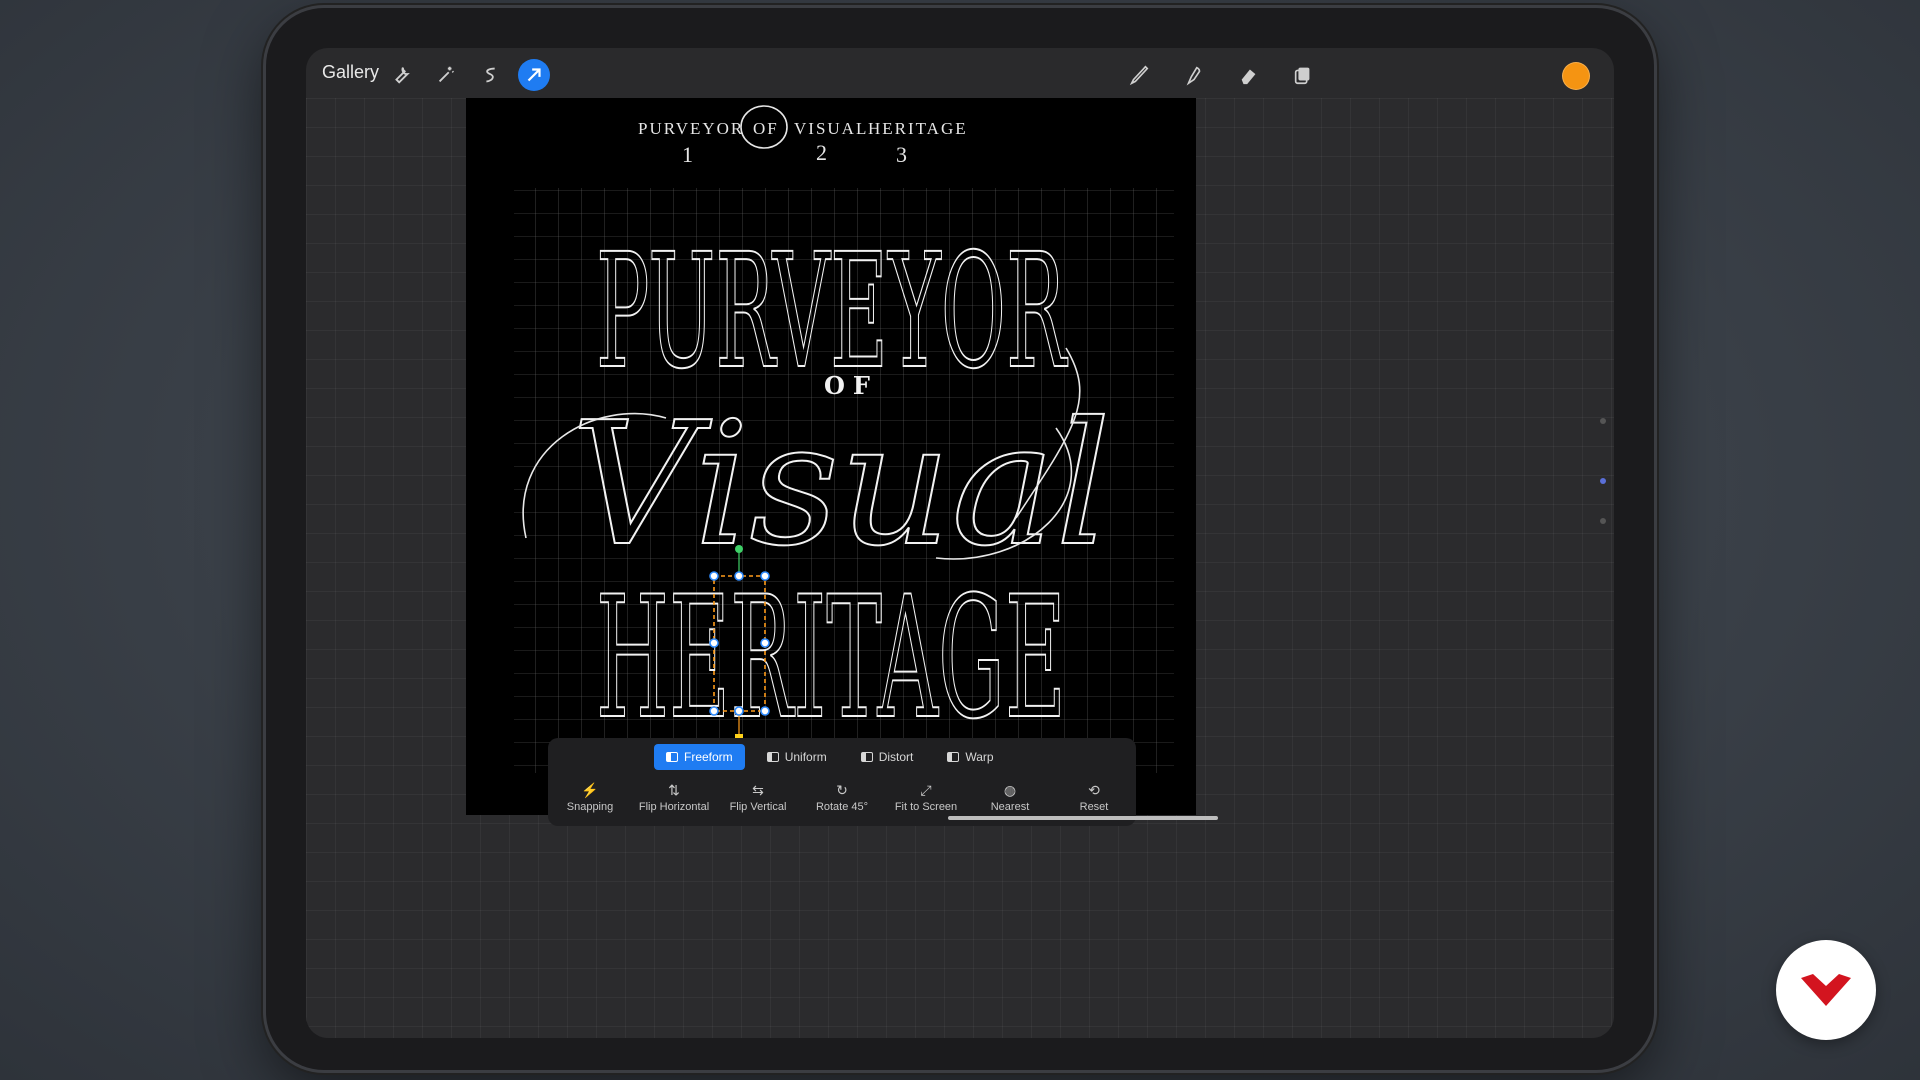  What do you see at coordinates (691, 128) in the screenshot?
I see `sketch-word-1: PURVEYOR` at bounding box center [691, 128].